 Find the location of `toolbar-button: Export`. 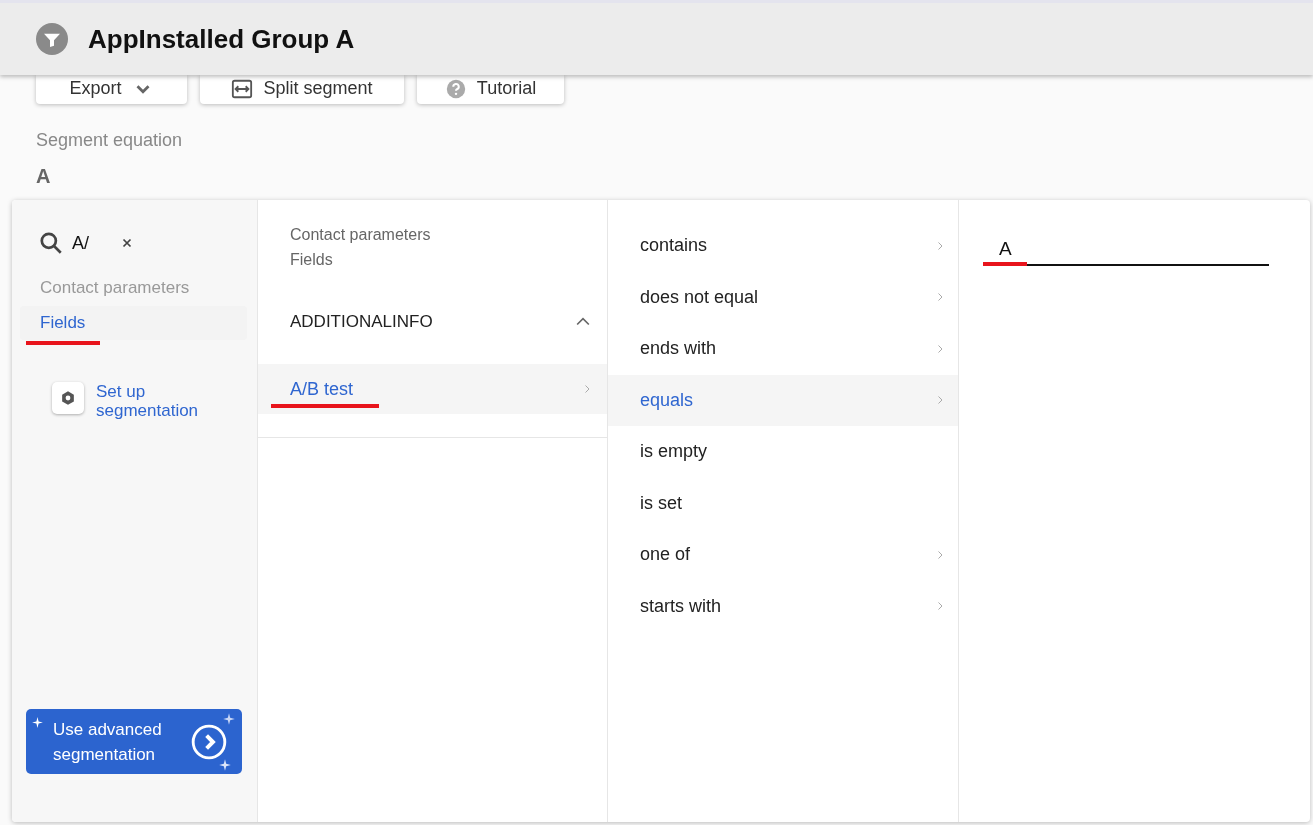

toolbar-button: Export is located at coordinates (111, 89).